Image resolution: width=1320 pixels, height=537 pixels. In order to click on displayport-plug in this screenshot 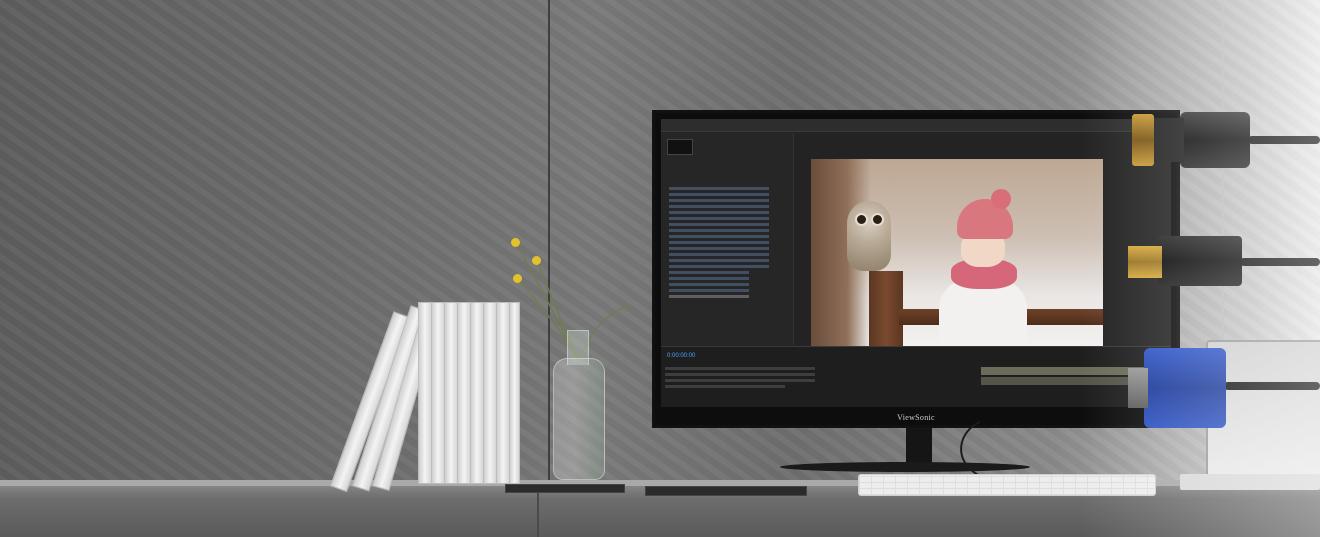, I will do `click(1145, 262)`.